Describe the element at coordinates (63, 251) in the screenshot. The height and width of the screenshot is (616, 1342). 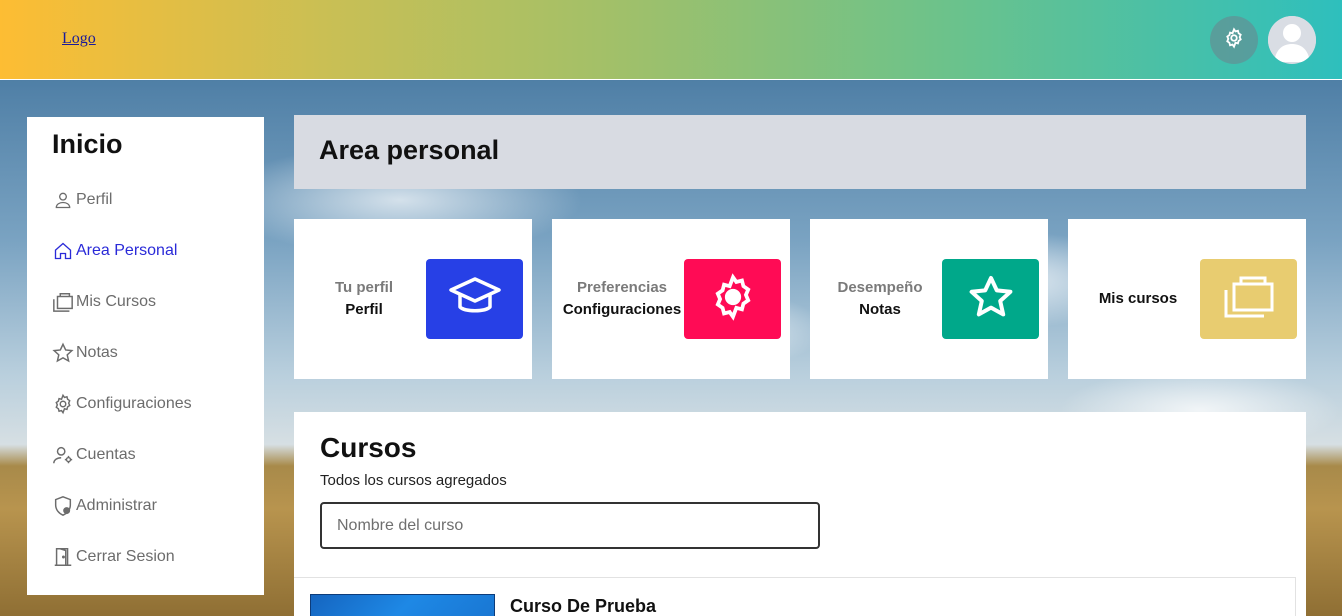
I see `home-icon` at that location.